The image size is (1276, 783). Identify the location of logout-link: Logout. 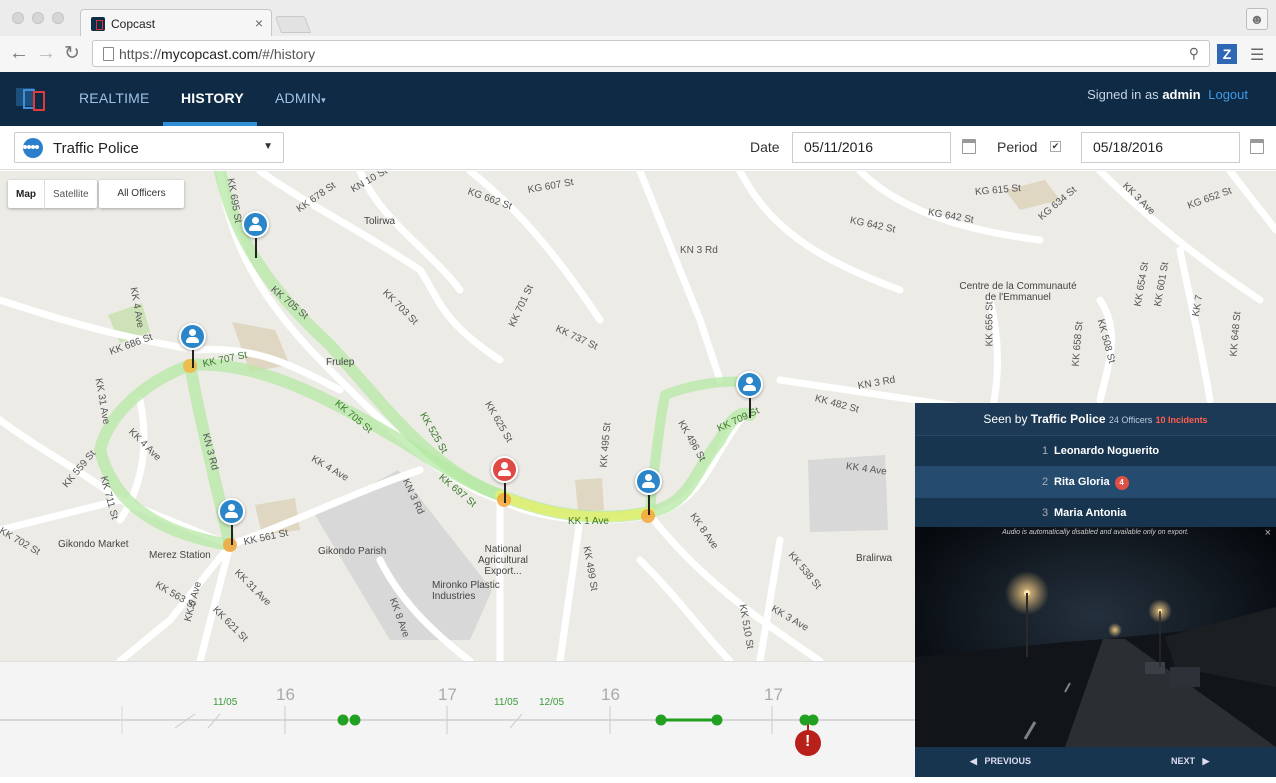
(1228, 94).